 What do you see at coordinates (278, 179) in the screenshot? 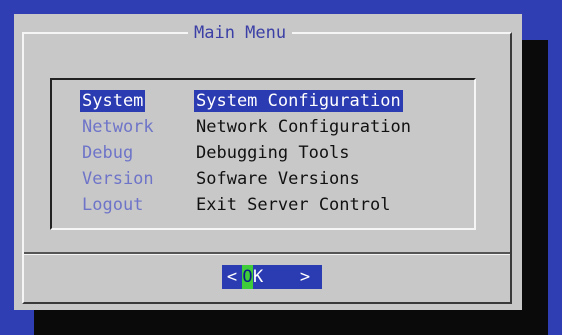
I see `menu-description: Sofware Versions` at bounding box center [278, 179].